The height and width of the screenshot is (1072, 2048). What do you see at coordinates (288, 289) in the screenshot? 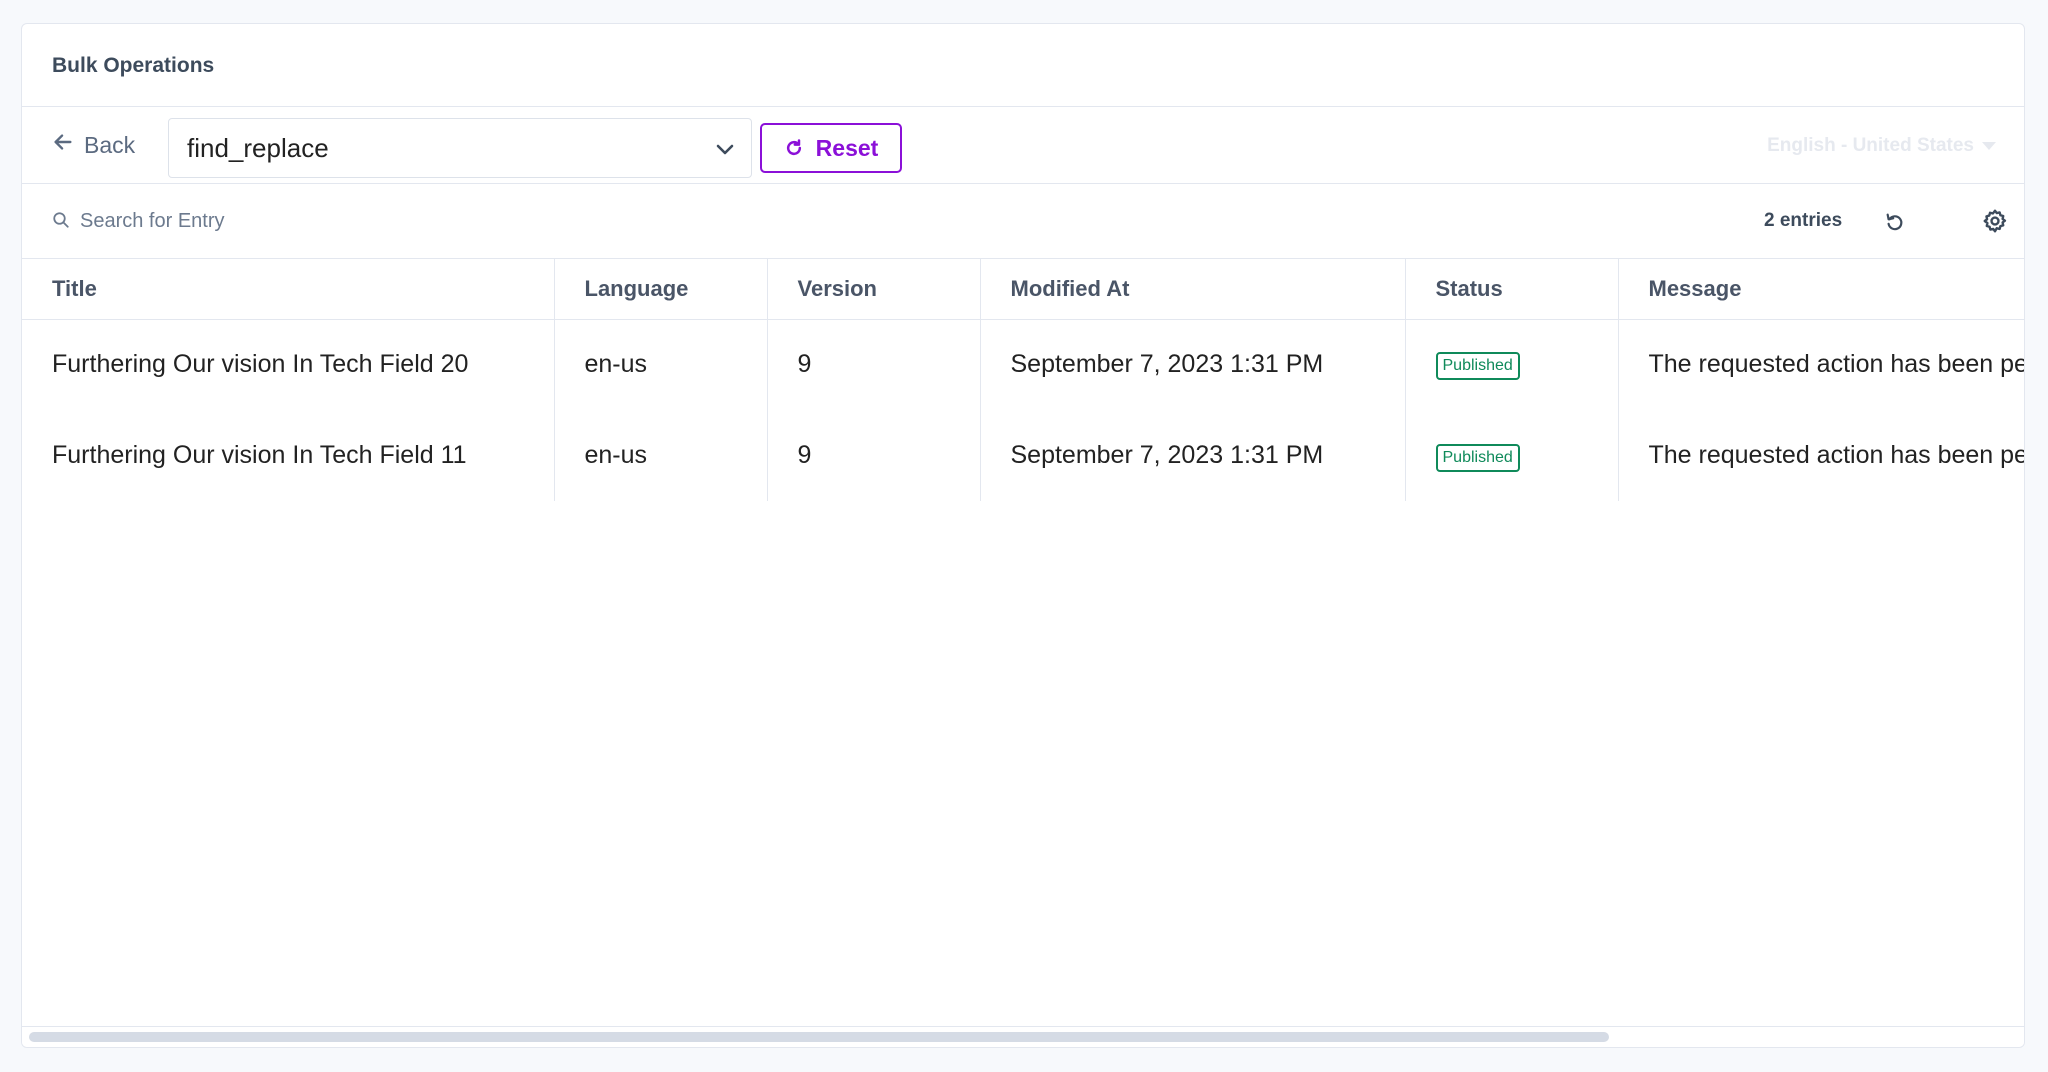
I see `column-header-title: Title` at bounding box center [288, 289].